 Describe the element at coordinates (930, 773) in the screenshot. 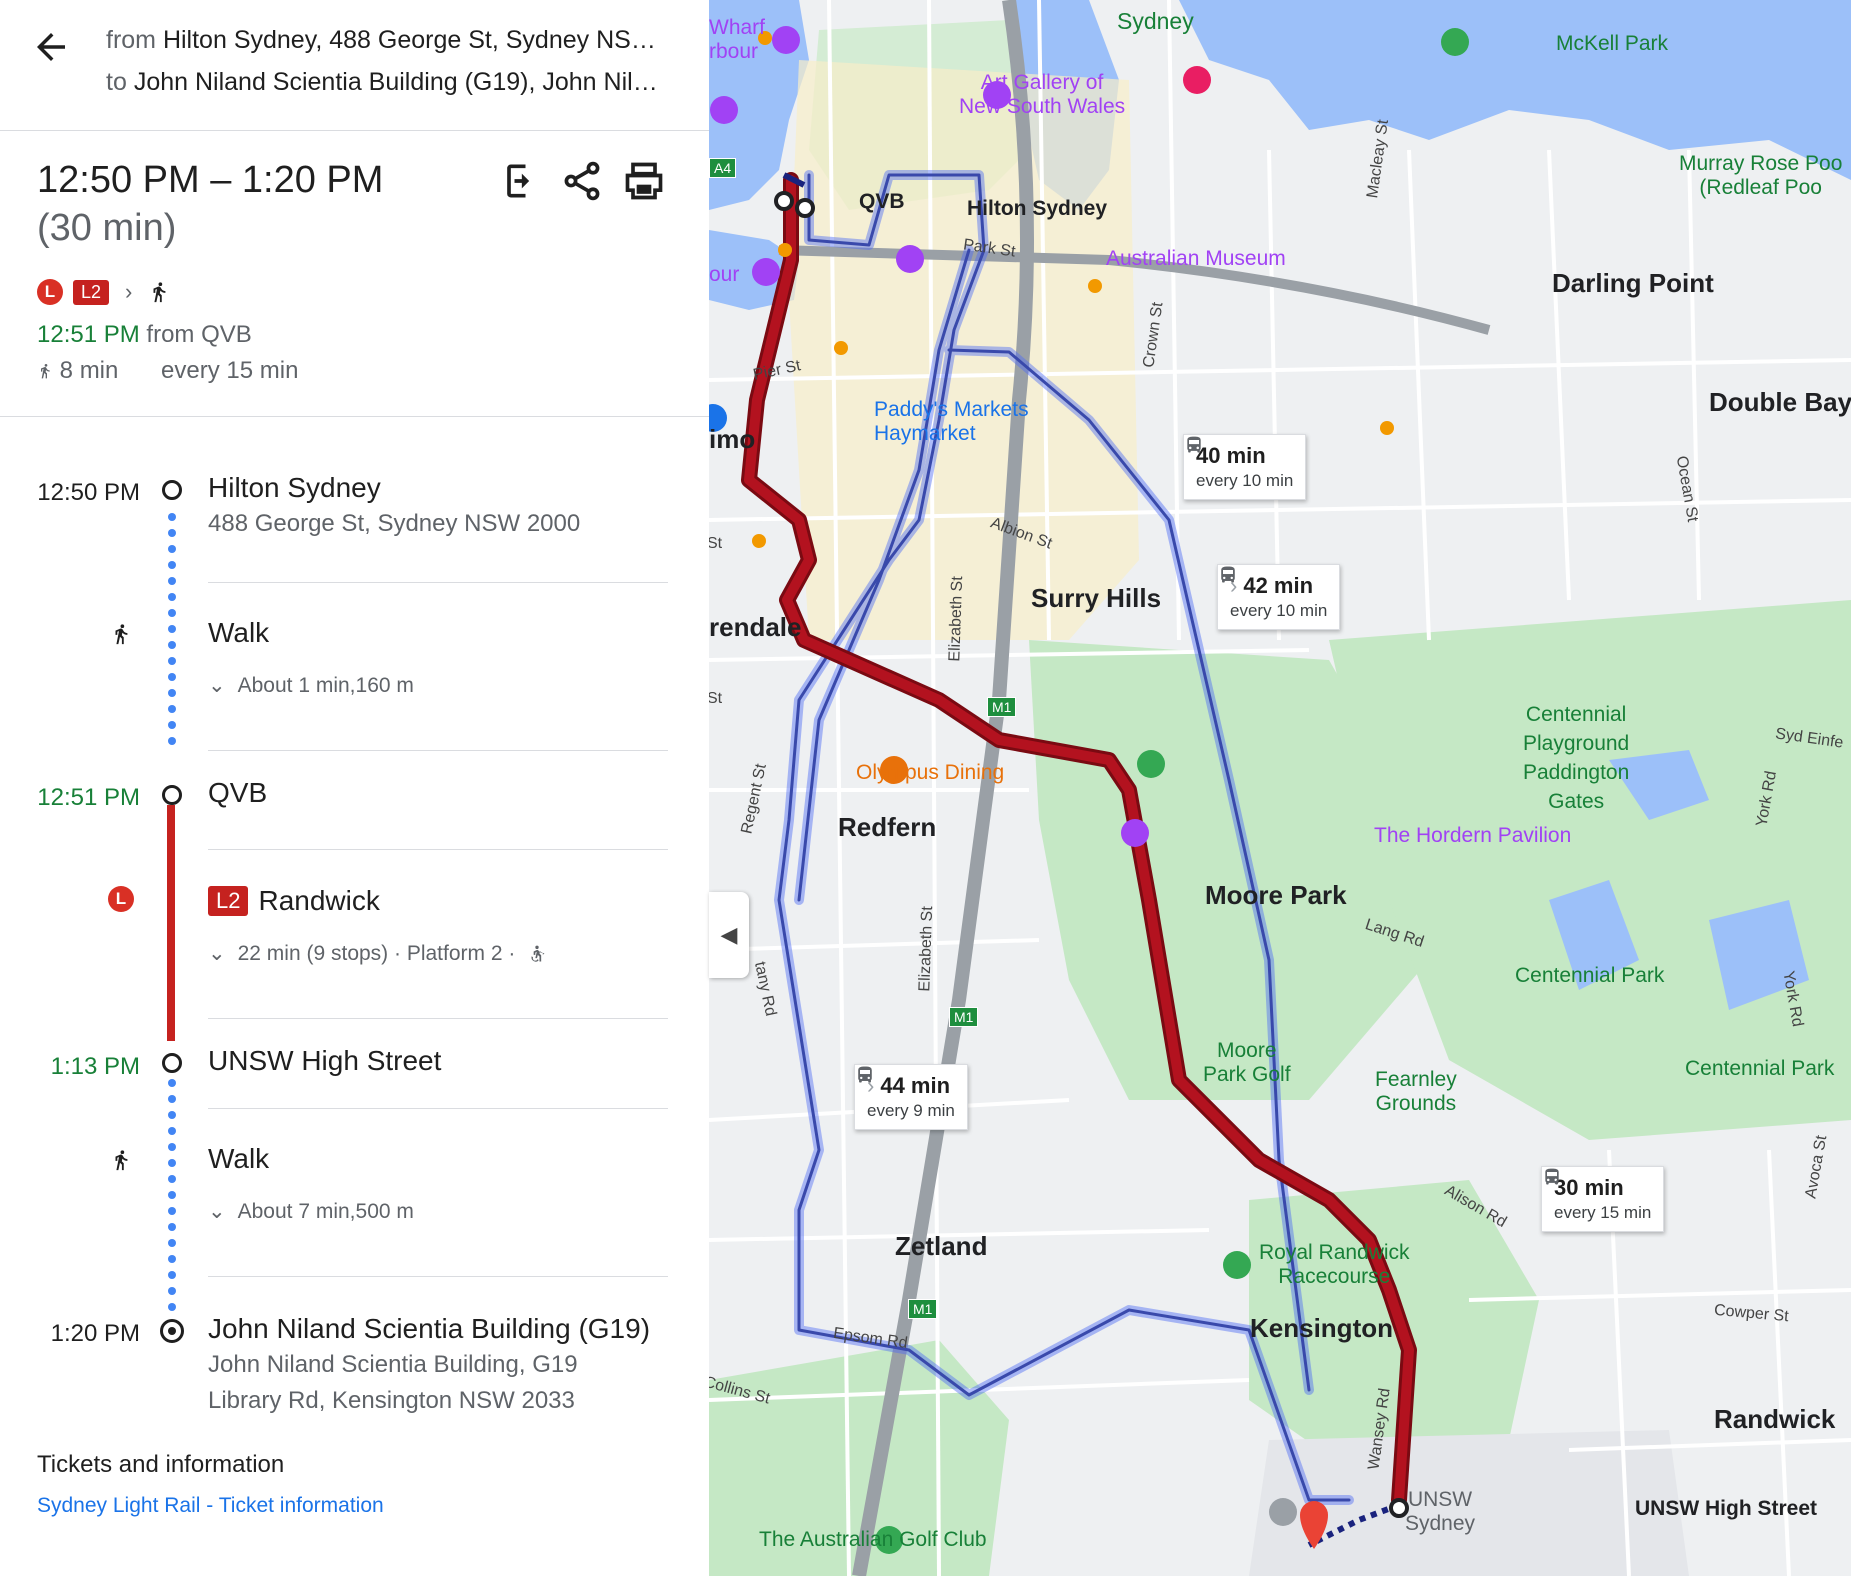

I see `poi-olympus-dining: Olympus Dining` at that location.